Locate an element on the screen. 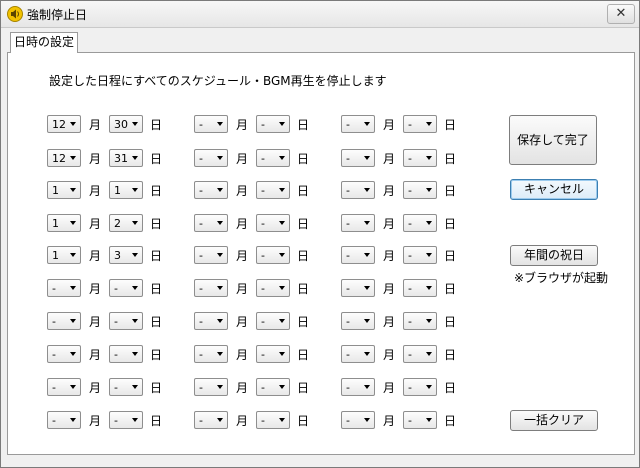 Image resolution: width=640 pixels, height=468 pixels. day-select: 31 is located at coordinates (126, 158).